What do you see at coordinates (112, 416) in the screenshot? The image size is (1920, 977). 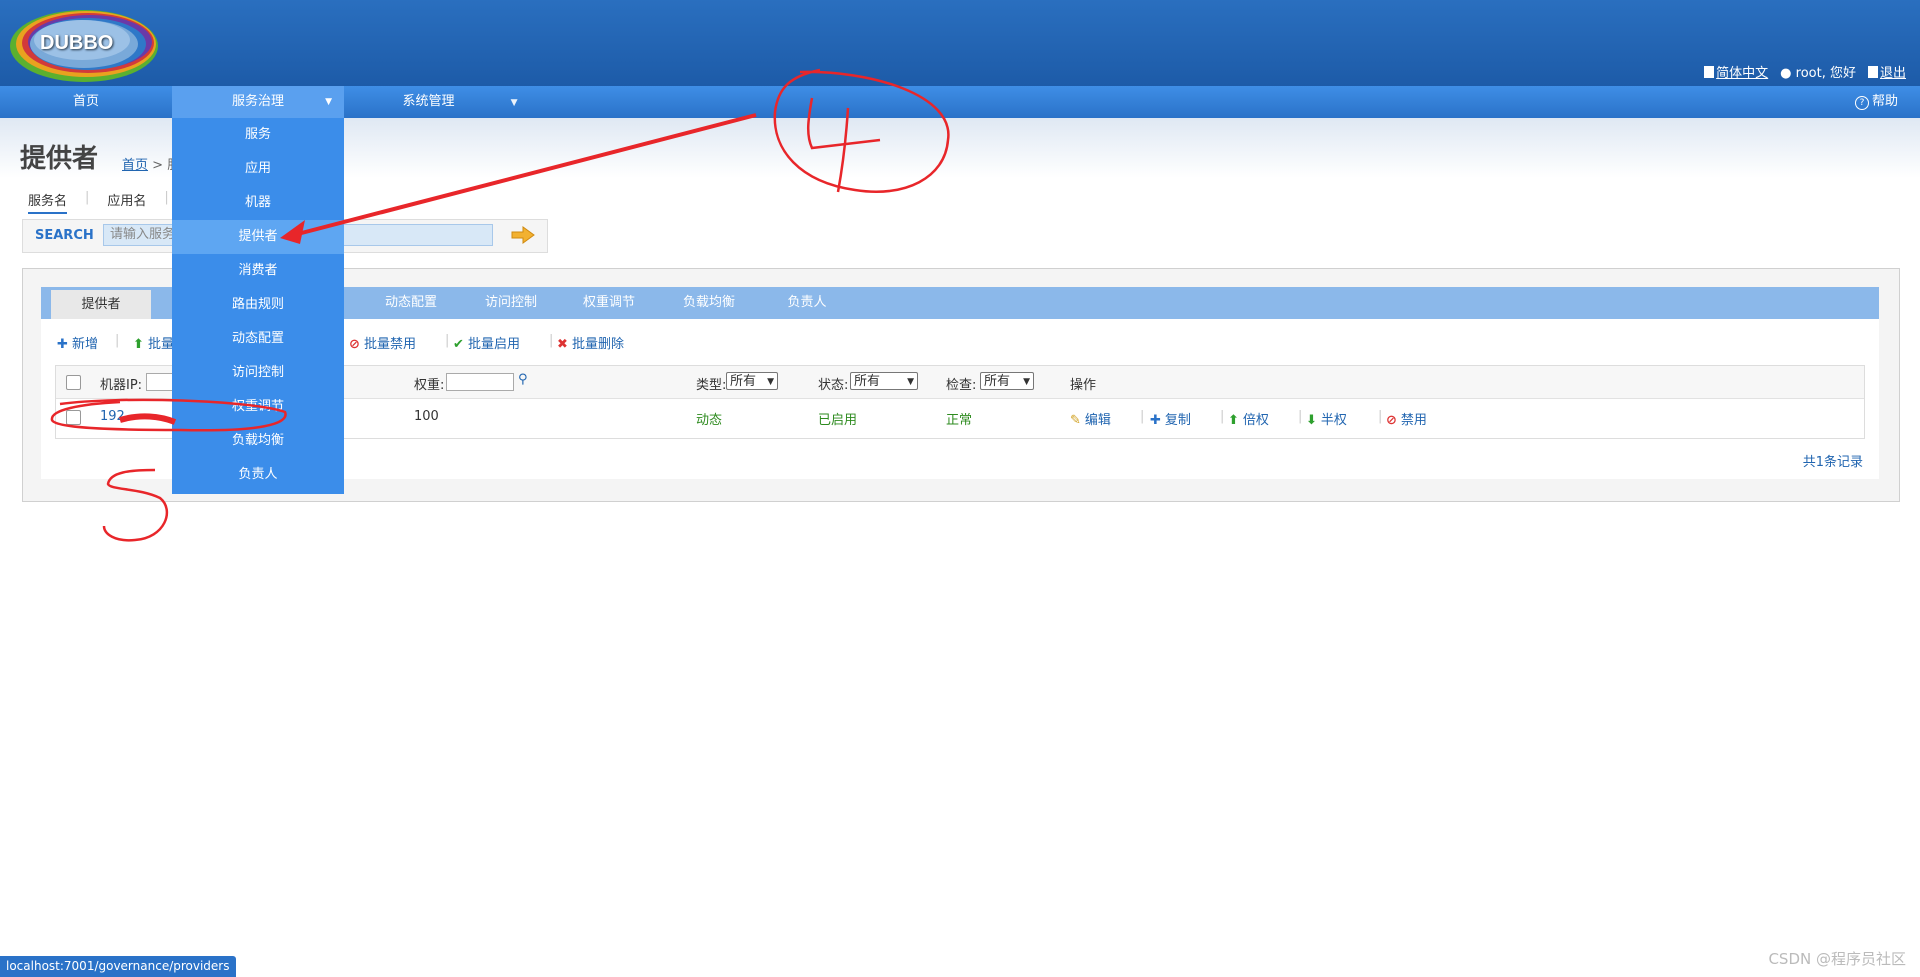 I see `provider-ip-link: 192` at bounding box center [112, 416].